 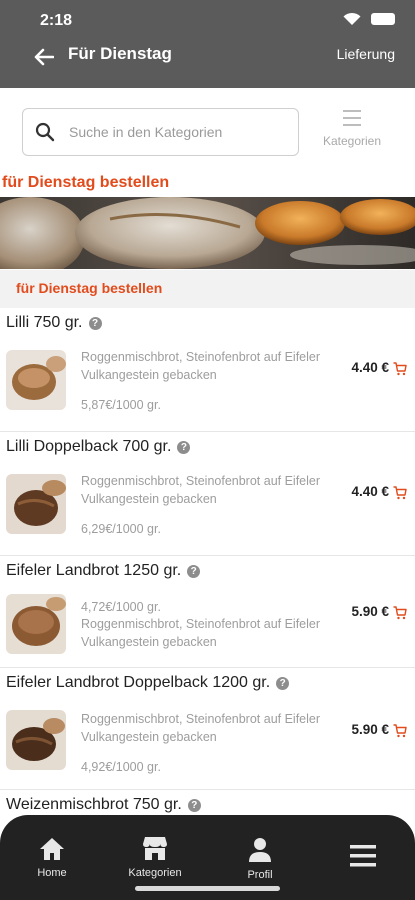 I want to click on person-icon, so click(x=260, y=850).